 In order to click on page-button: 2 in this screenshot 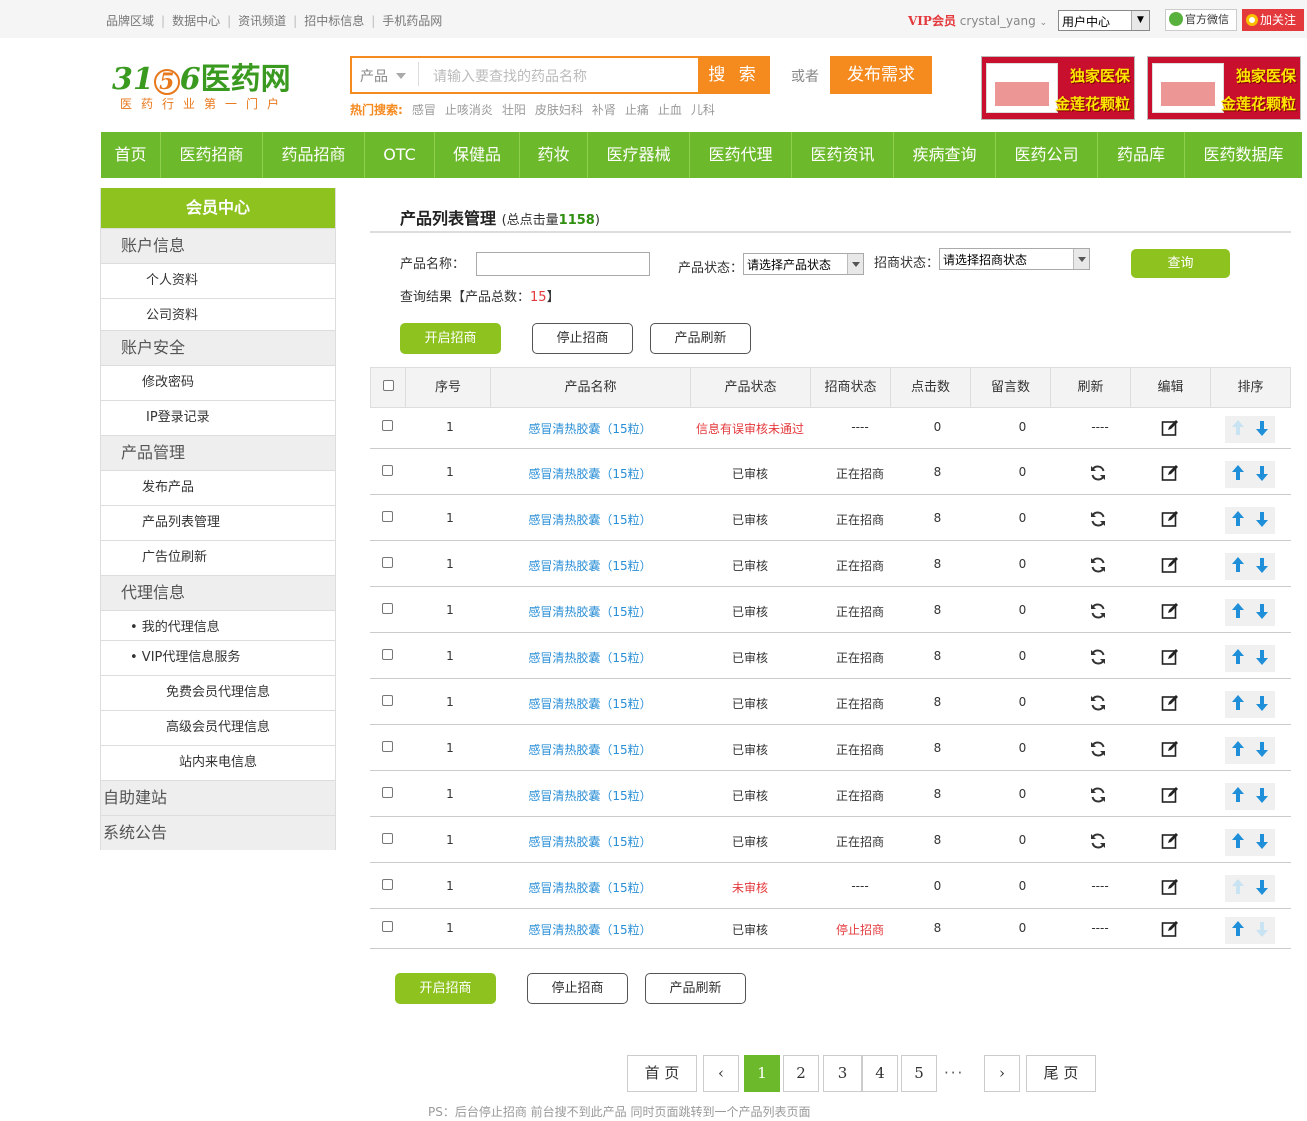, I will do `click(801, 1073)`.